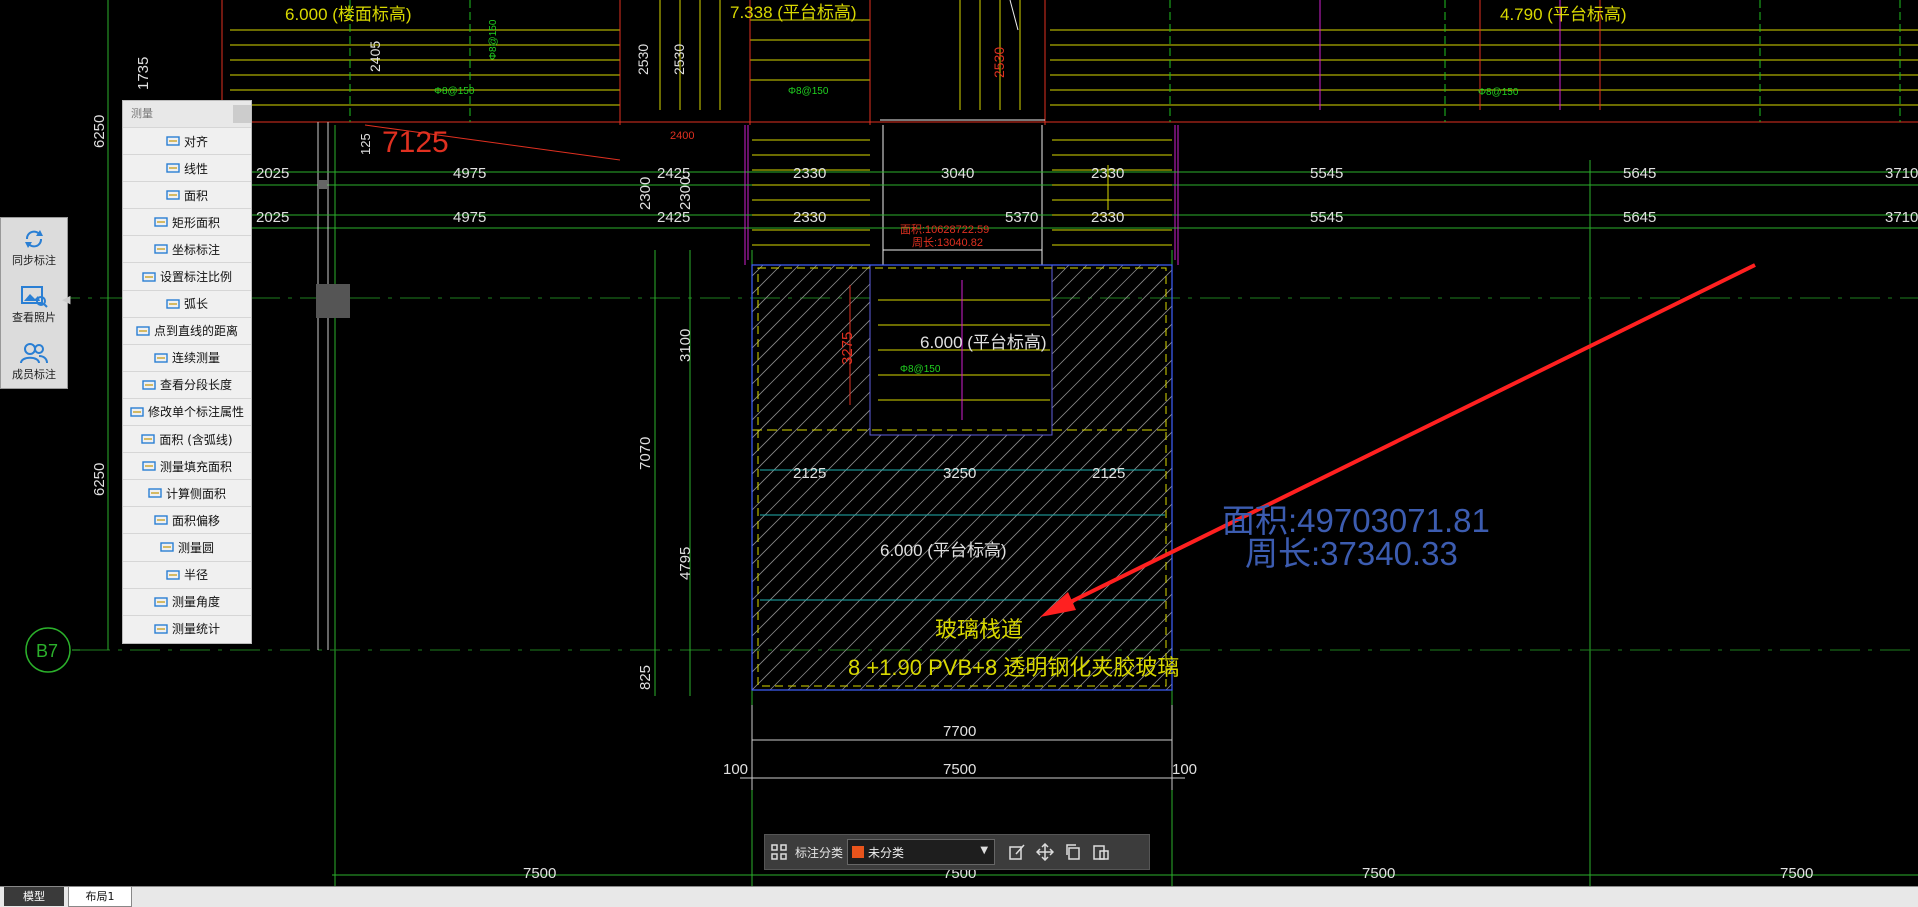 The image size is (1918, 907). Describe the element at coordinates (161, 222) in the screenshot. I see `rect-area-icon` at that location.